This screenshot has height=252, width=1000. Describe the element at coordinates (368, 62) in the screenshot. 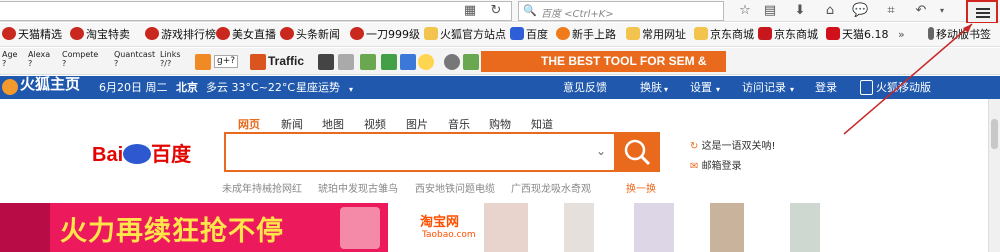

I see `puzzle-icon` at that location.